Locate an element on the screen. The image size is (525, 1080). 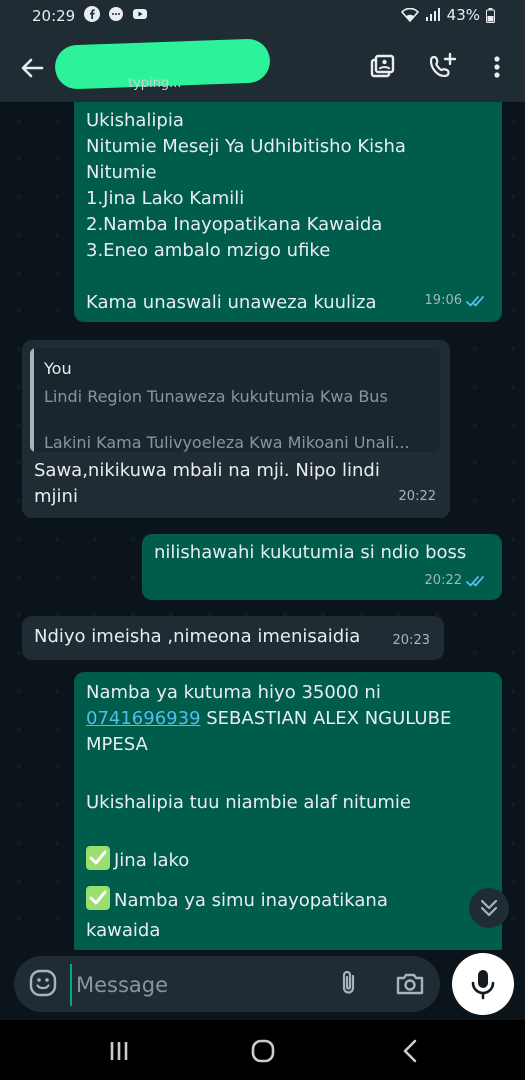
status-right: 43% is located at coordinates (447, 15).